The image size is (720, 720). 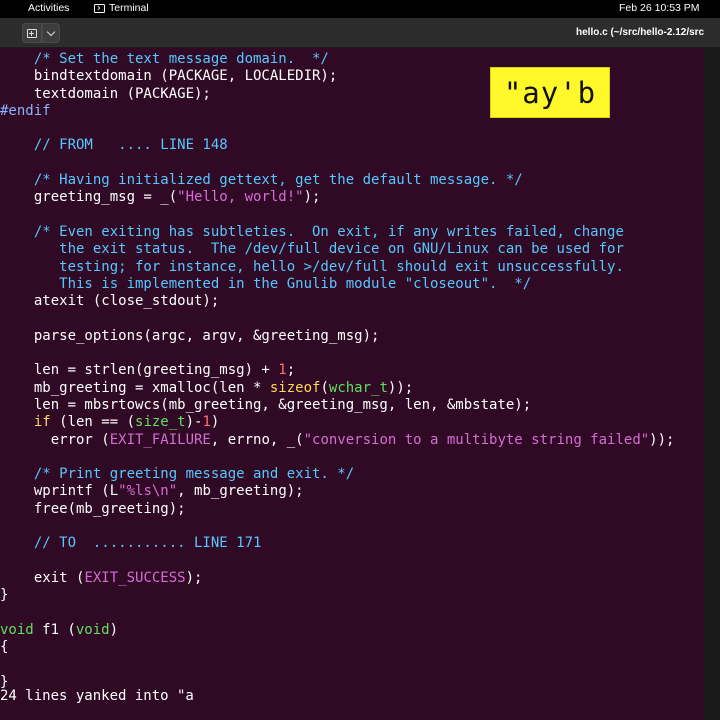 I want to click on code-line: if (len == (size_t)-1), so click(x=126, y=422).